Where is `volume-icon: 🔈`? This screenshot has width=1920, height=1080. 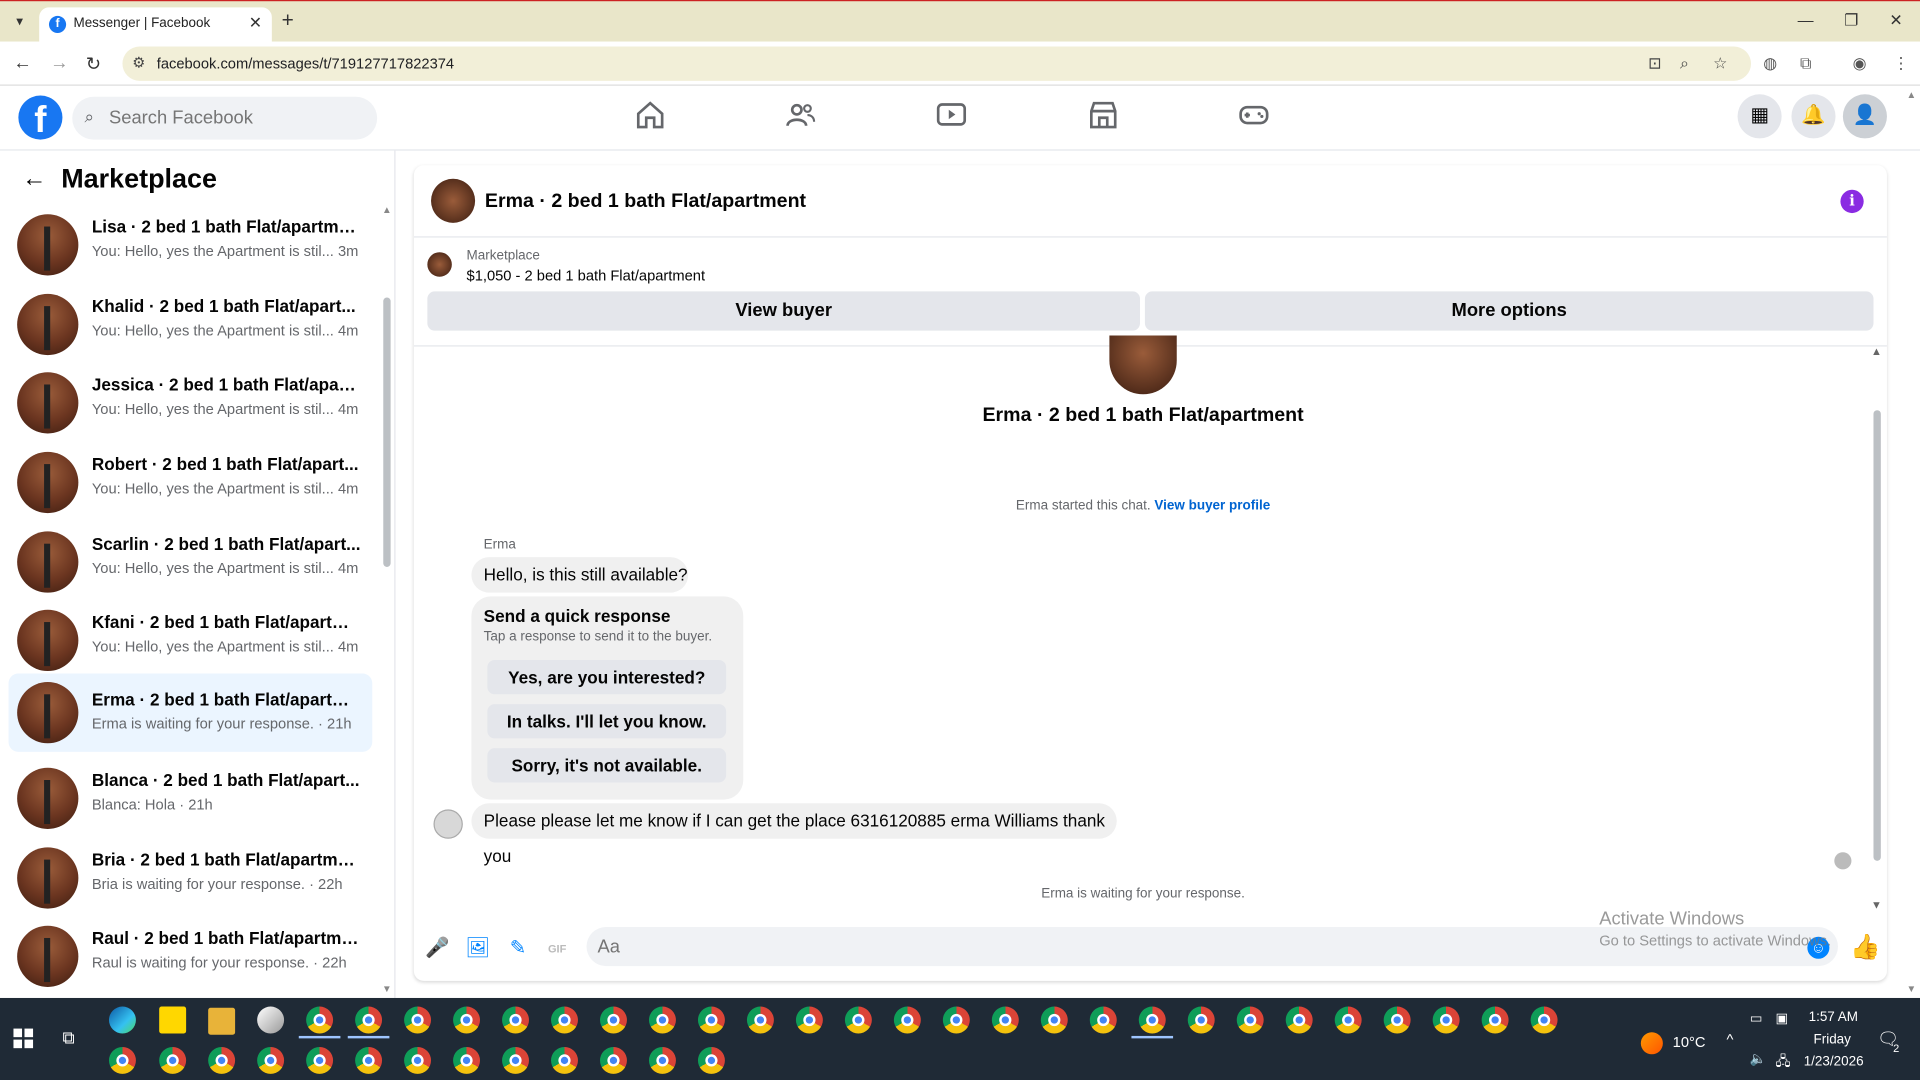 volume-icon: 🔈 is located at coordinates (1758, 1059).